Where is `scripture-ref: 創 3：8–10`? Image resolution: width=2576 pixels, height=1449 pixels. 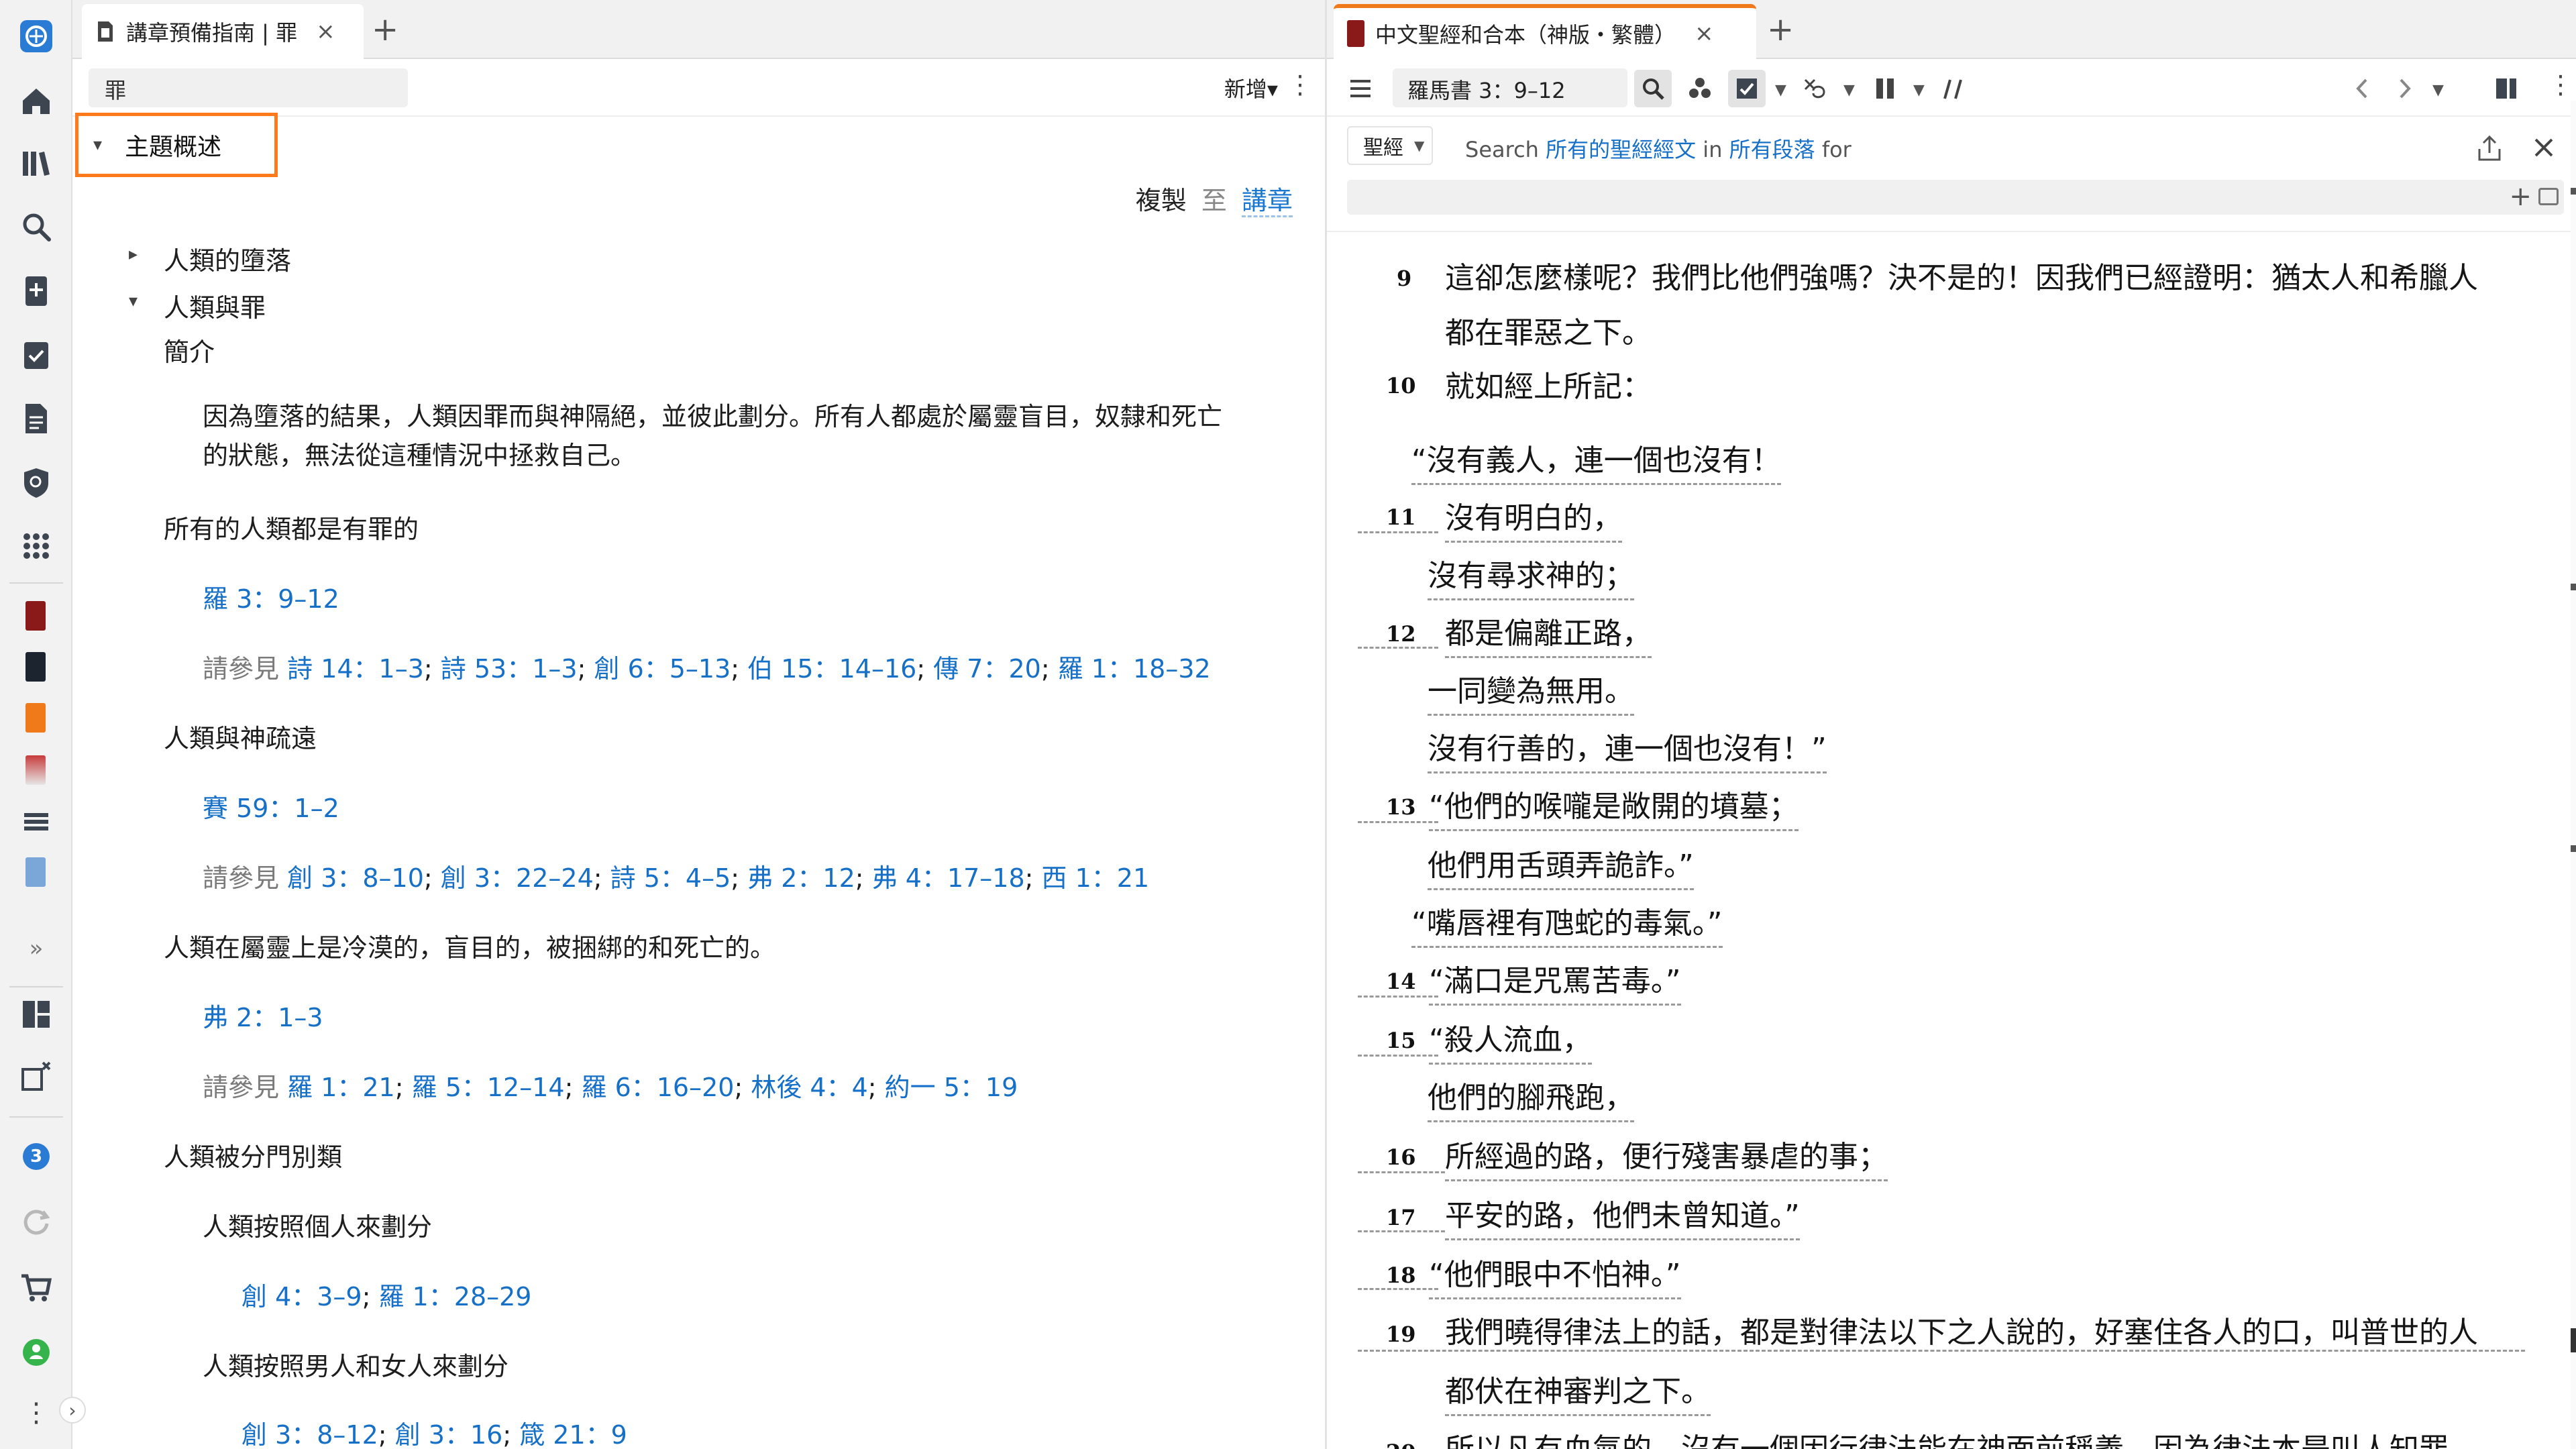
scripture-ref: 創 3：8–10 is located at coordinates (355, 878).